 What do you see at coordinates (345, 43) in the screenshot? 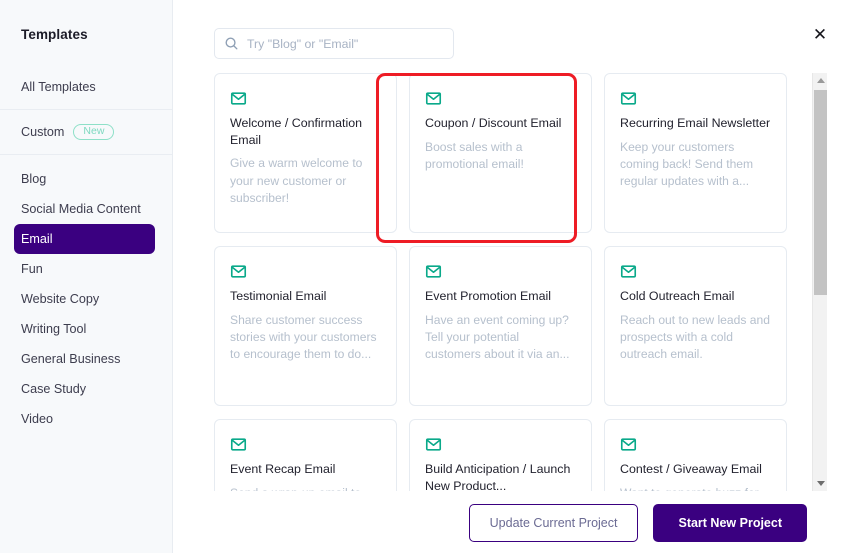
I see `search-input` at bounding box center [345, 43].